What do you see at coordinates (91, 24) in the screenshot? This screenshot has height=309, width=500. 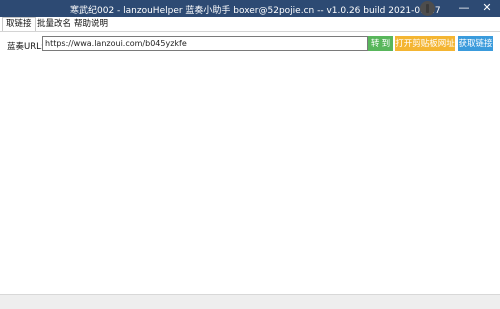 I see `tab-help: 帮助说明` at bounding box center [91, 24].